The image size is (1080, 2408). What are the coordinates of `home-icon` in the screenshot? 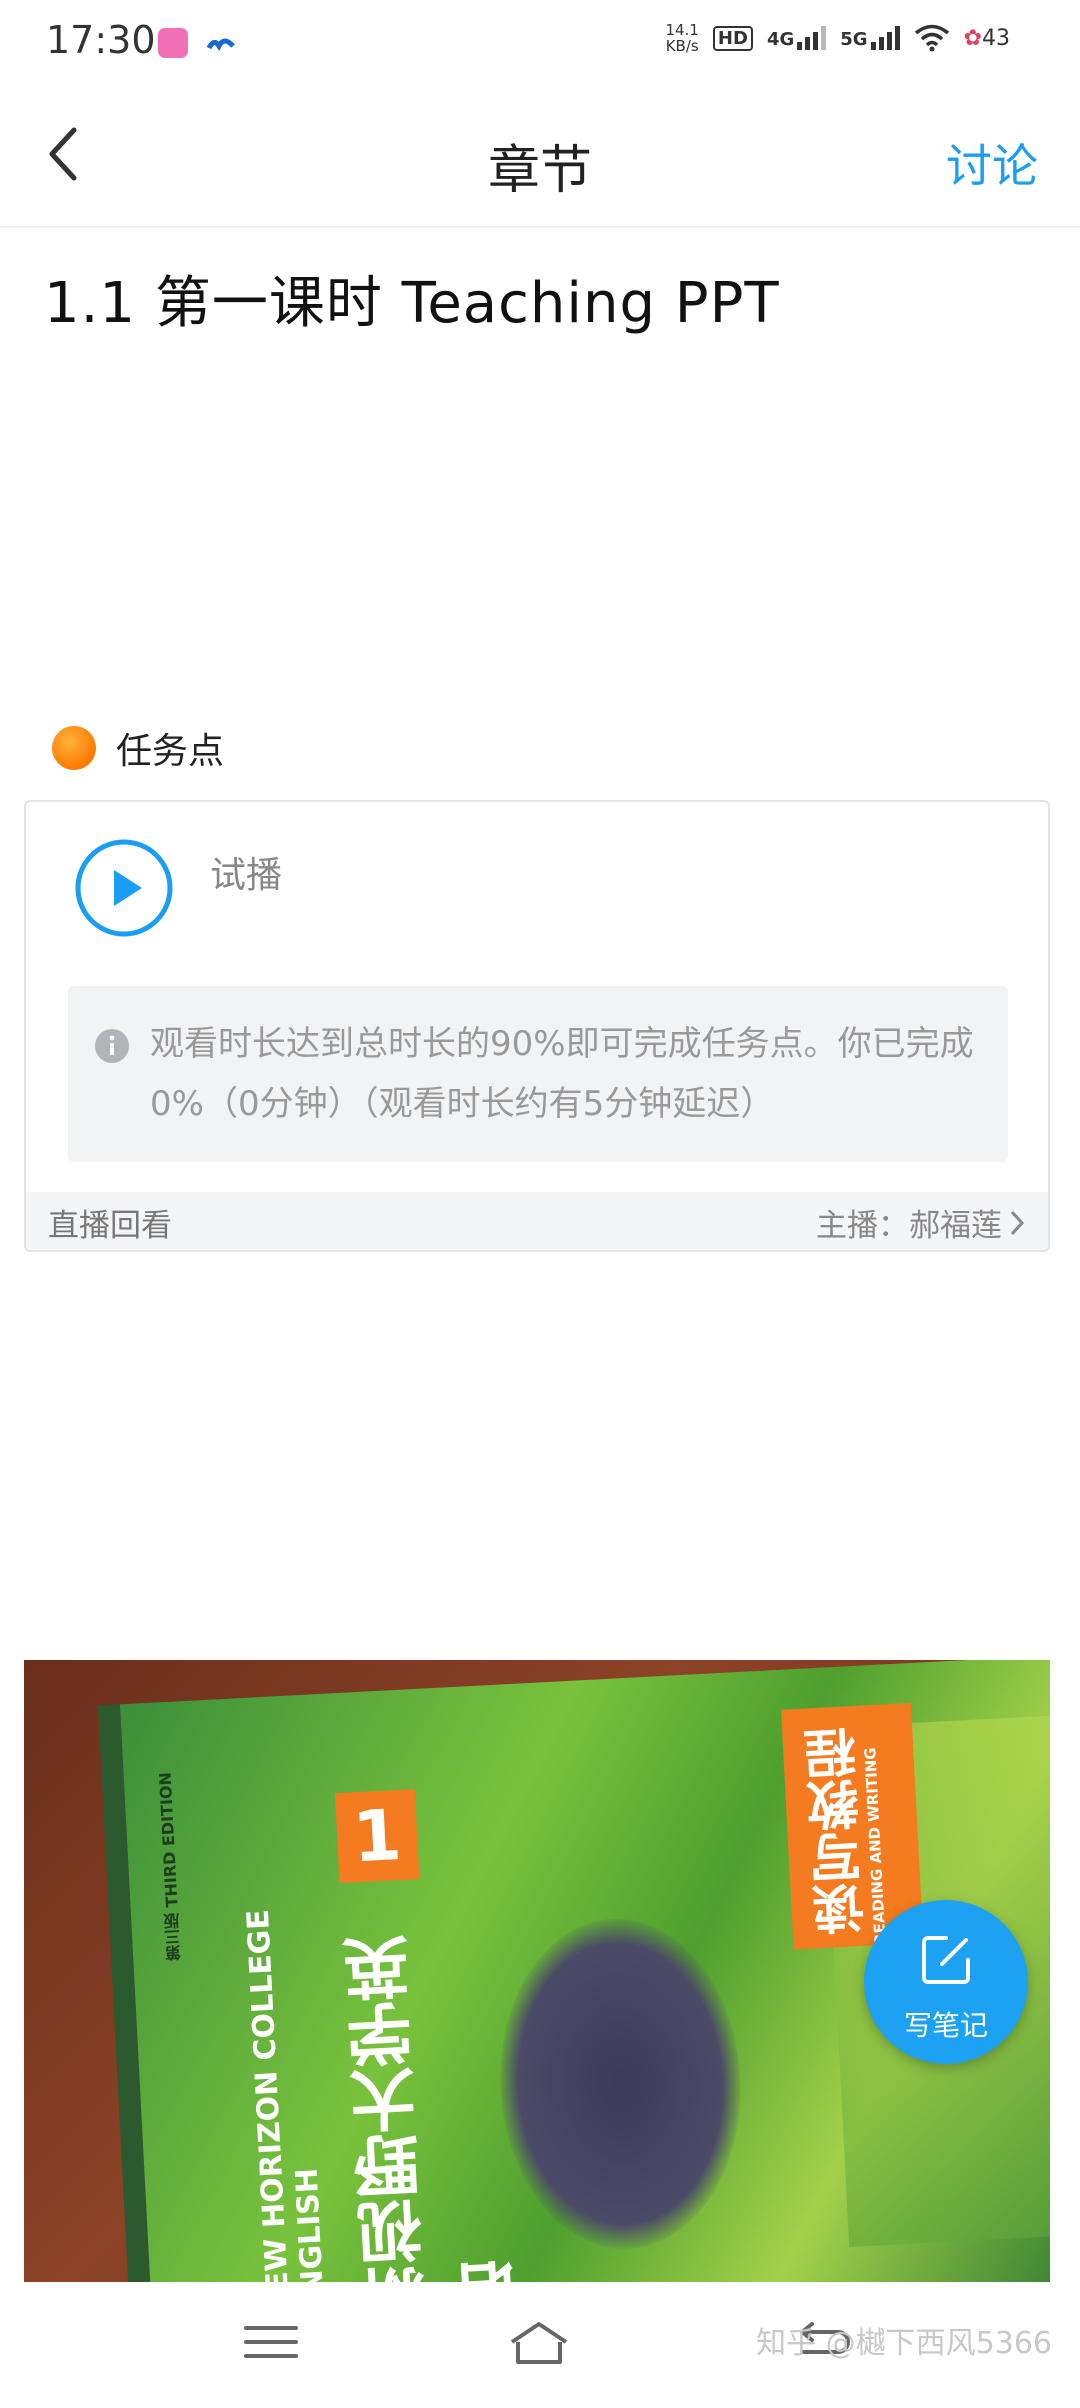 It's located at (539, 2342).